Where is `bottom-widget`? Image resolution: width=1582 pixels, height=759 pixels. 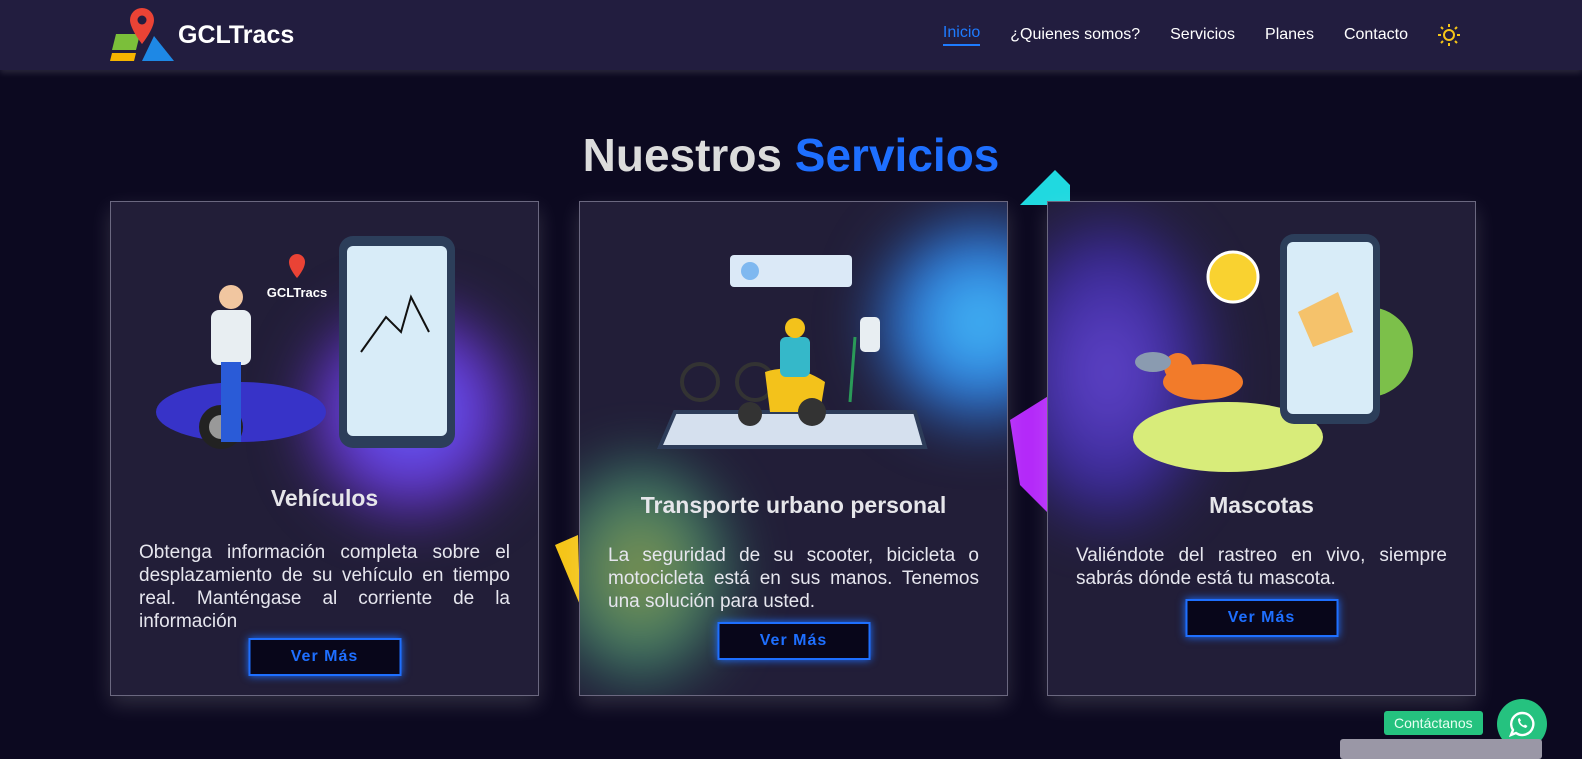
bottom-widget is located at coordinates (1441, 749).